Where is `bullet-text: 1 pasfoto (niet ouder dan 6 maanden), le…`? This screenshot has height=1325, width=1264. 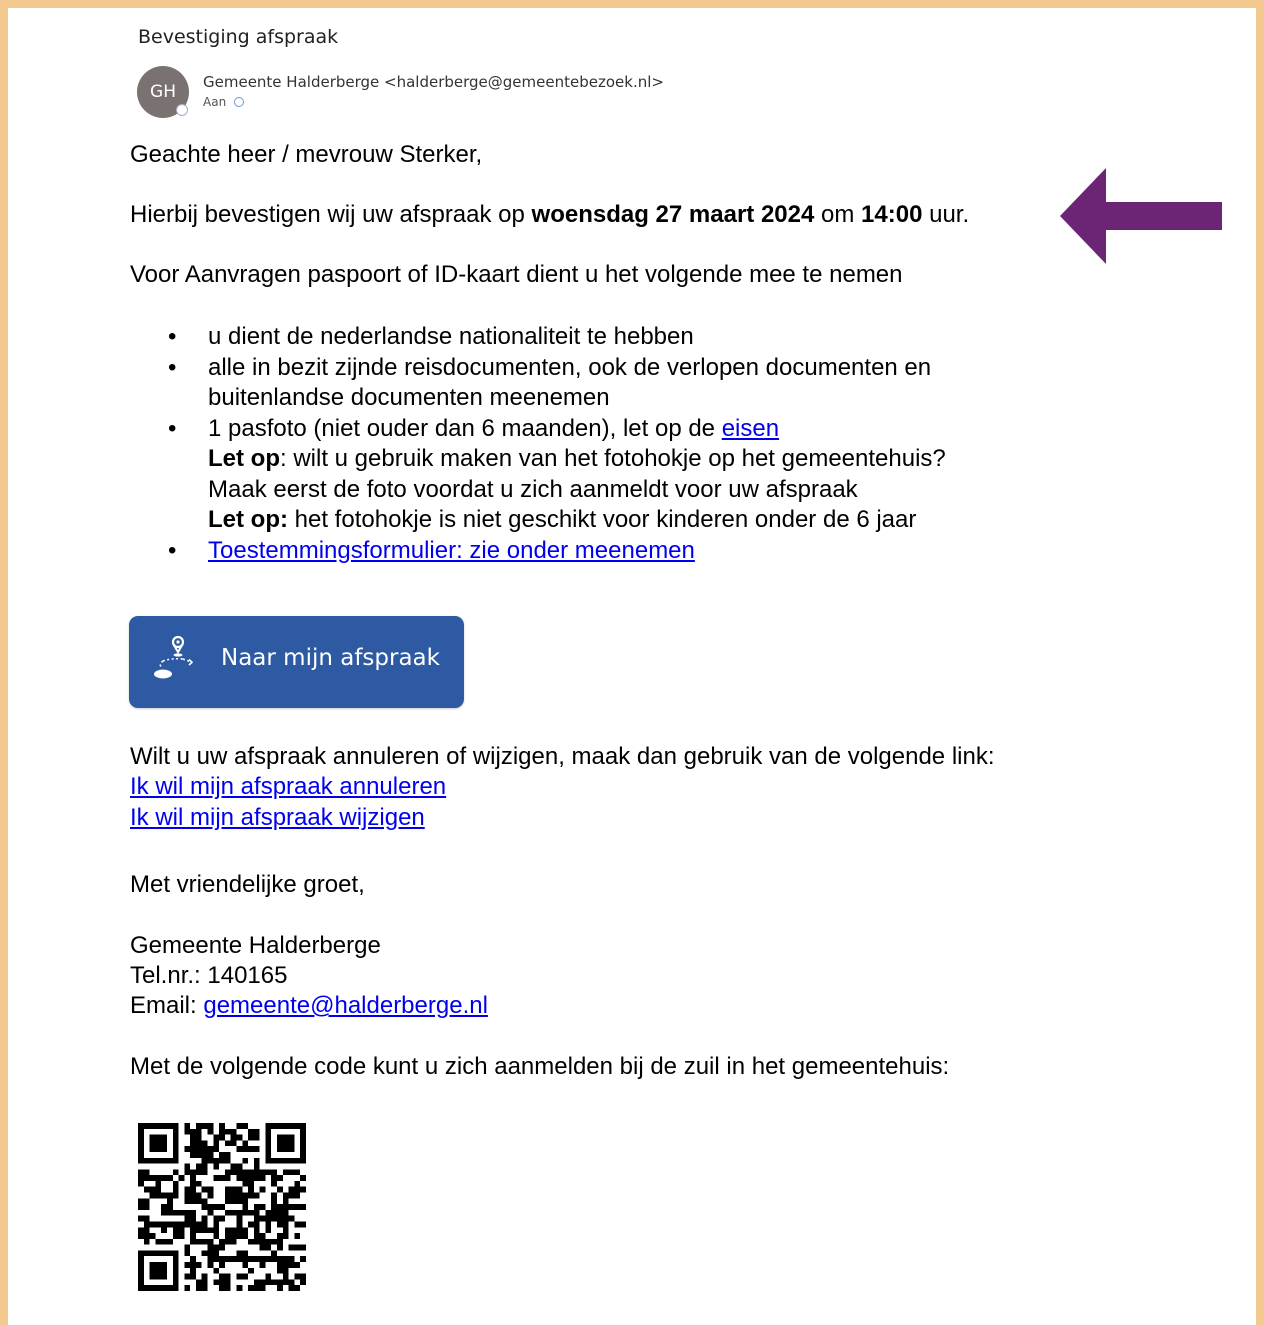
bullet-text: 1 pasfoto (niet ouder dan 6 maanden), le… is located at coordinates (465, 428).